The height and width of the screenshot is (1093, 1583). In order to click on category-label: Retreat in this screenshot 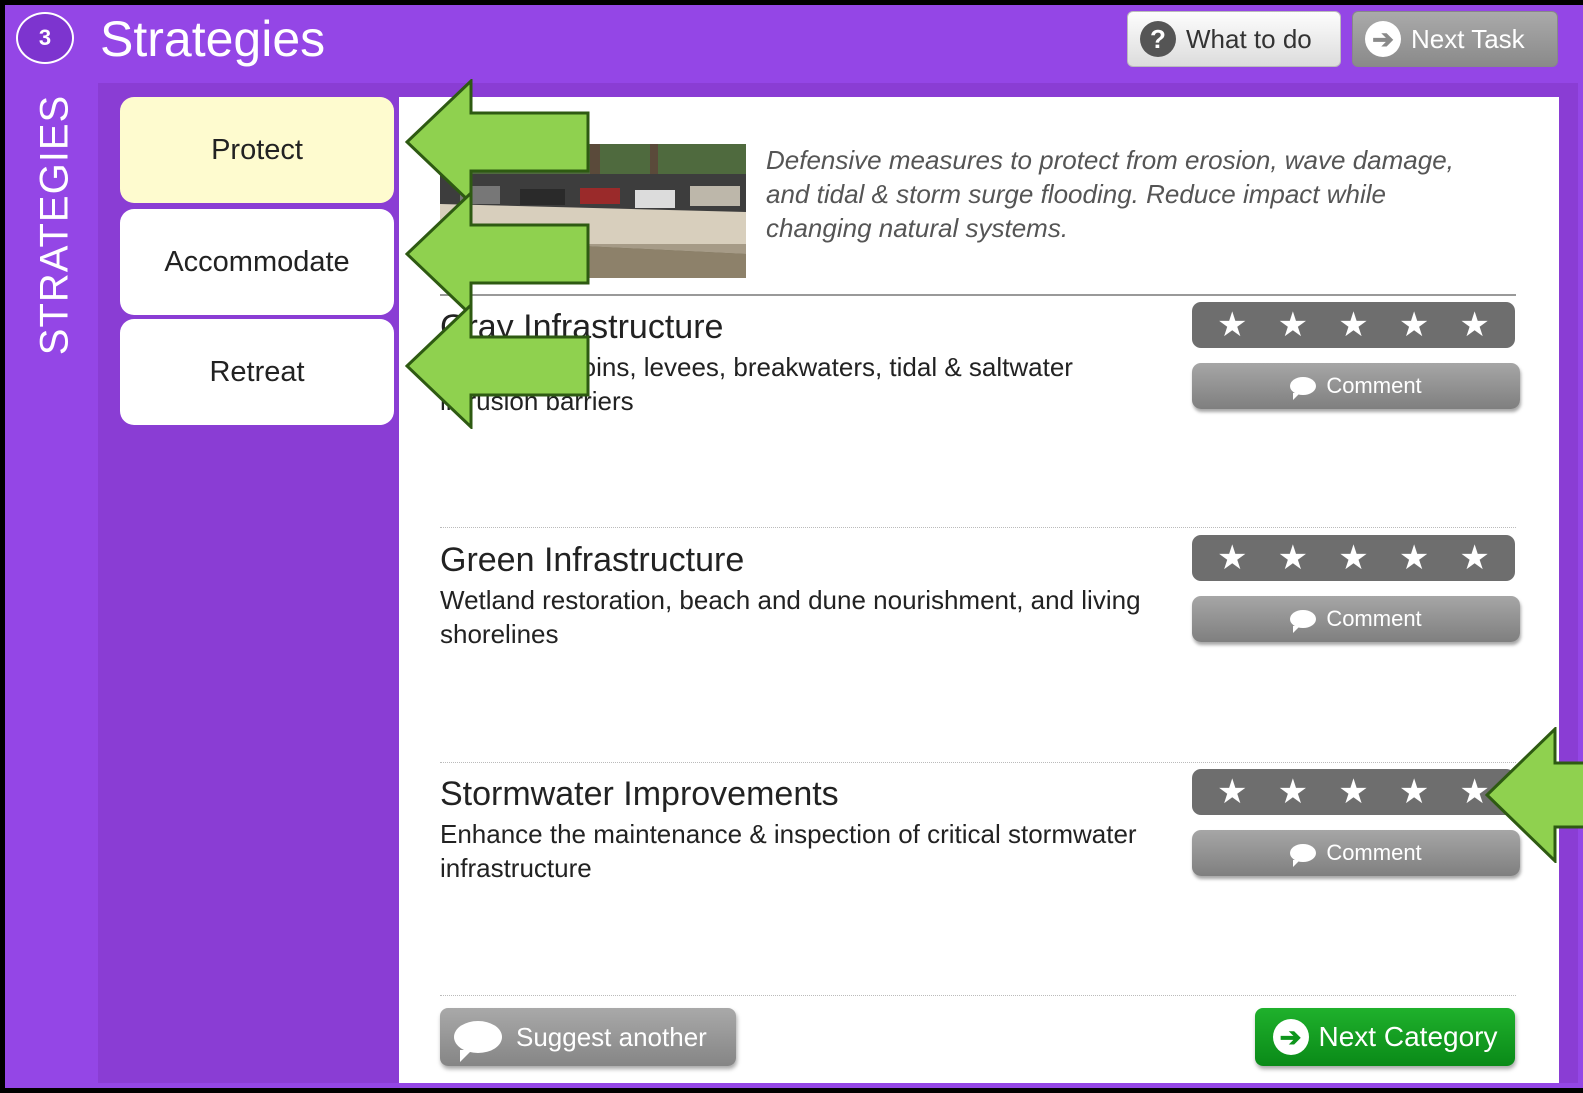, I will do `click(257, 371)`.